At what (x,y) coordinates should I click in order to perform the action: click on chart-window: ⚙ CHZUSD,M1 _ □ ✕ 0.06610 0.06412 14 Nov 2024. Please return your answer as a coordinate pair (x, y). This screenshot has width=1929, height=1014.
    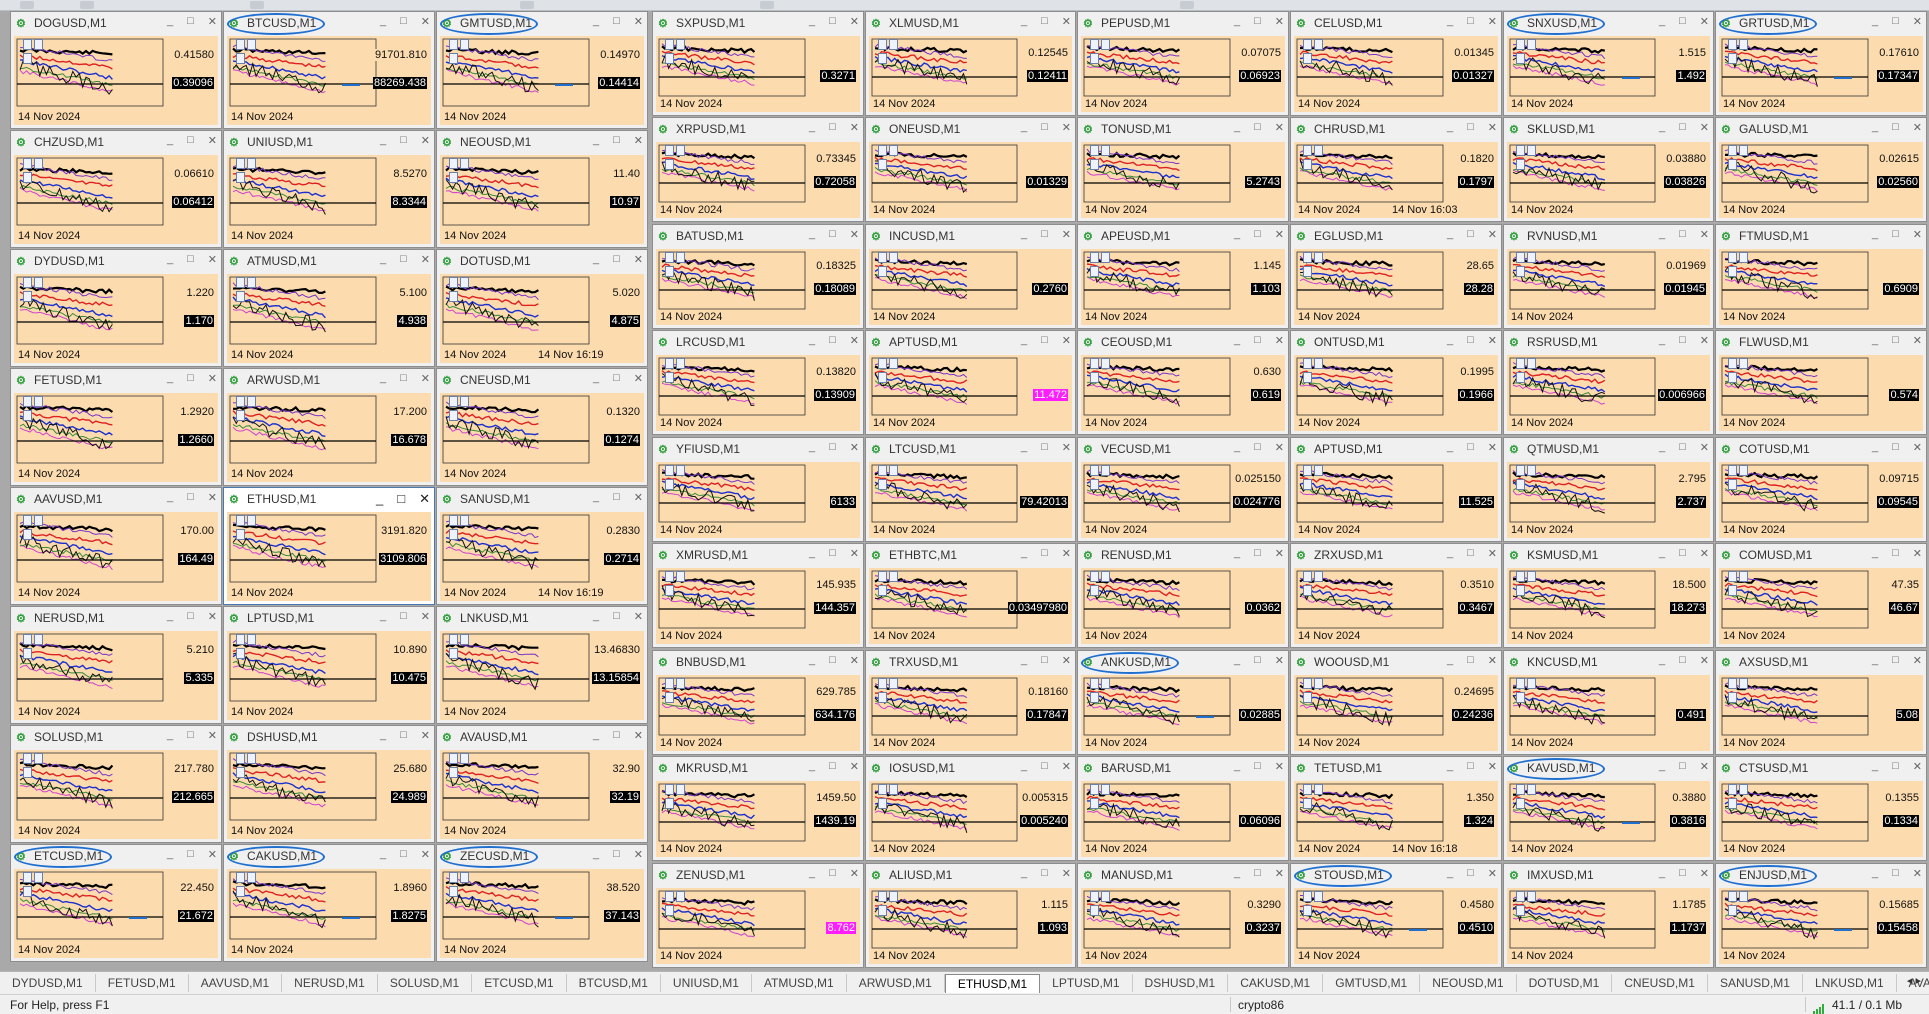
    Looking at the image, I should click on (116, 189).